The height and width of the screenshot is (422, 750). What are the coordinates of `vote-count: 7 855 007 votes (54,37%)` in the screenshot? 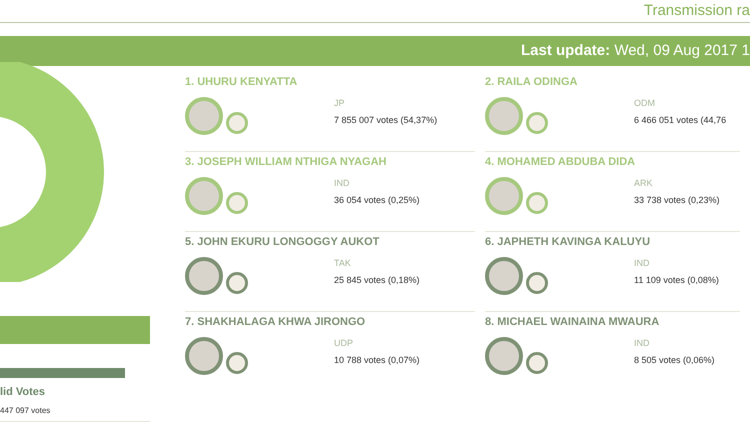 It's located at (386, 120).